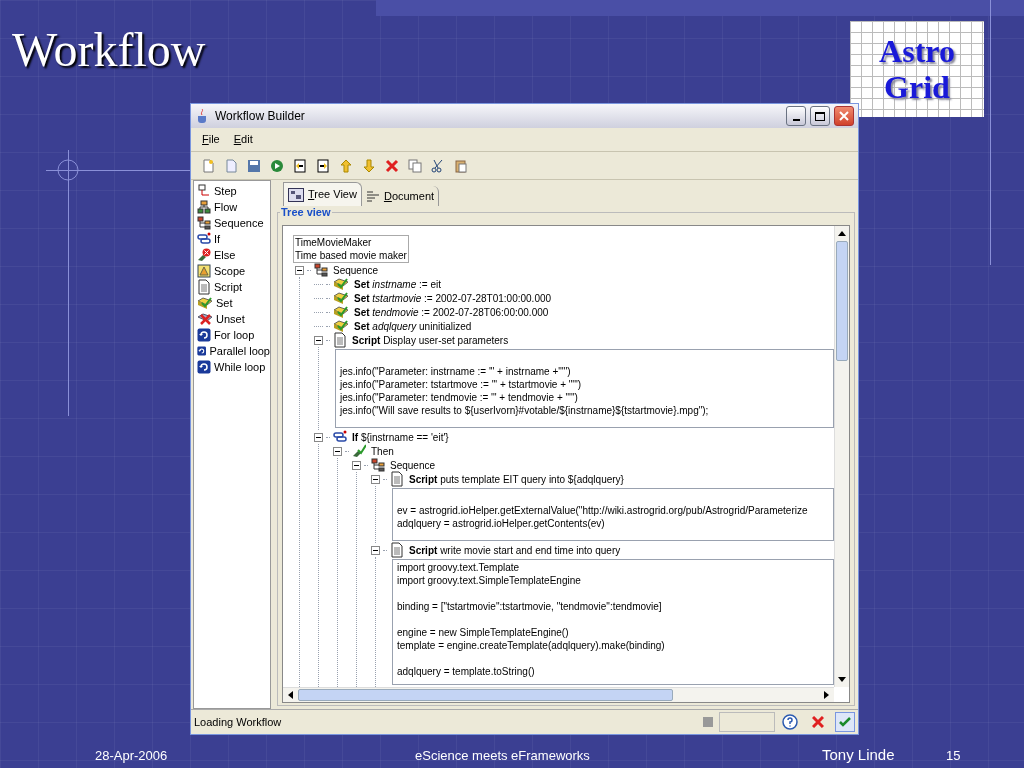  Describe the element at coordinates (858, 755) in the screenshot. I see `footer-author: Tony Linde` at that location.